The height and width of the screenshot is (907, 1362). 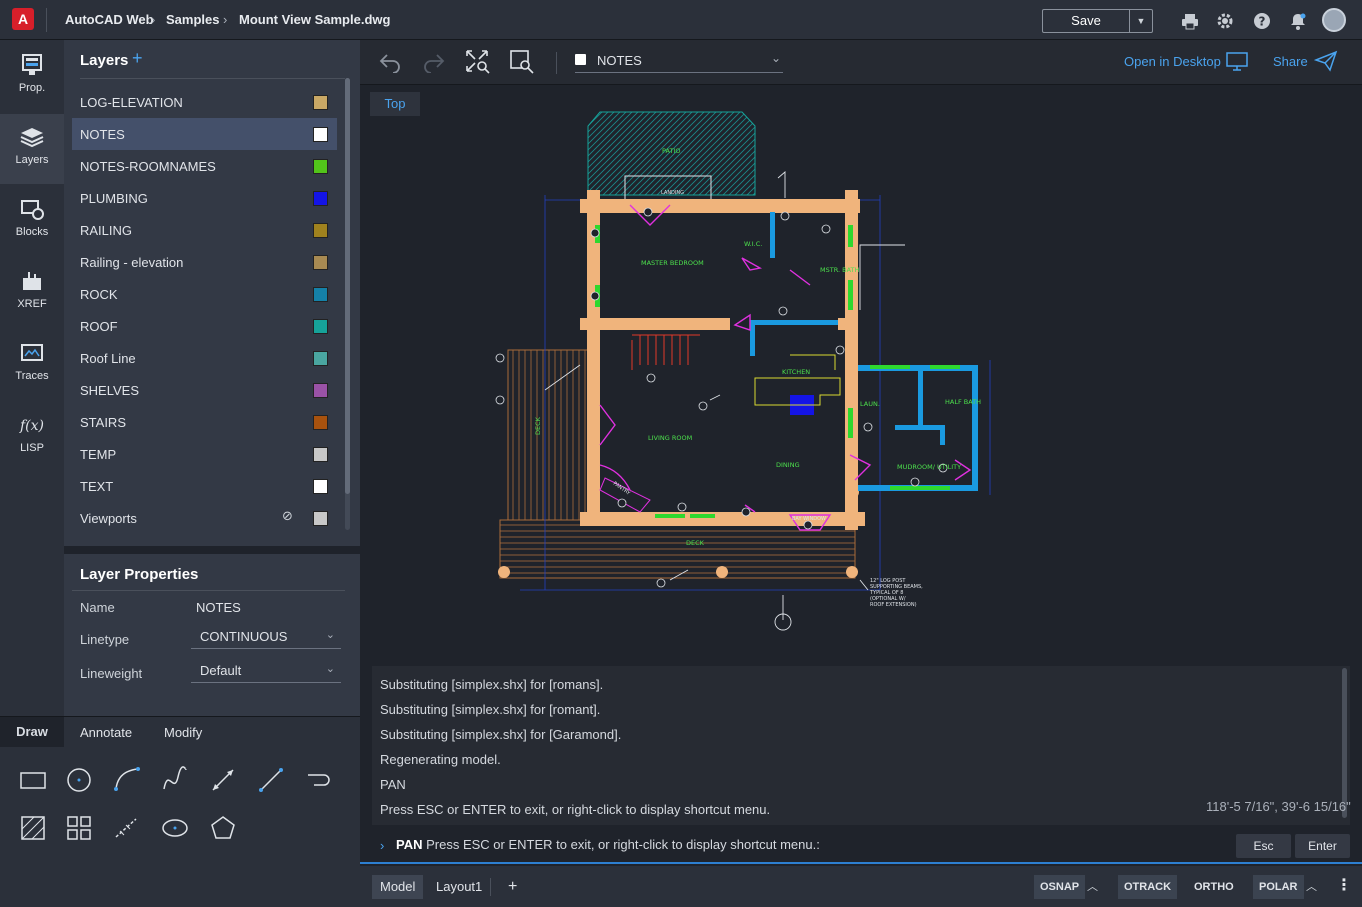 I want to click on layer-row: ROOF, so click(x=204, y=326).